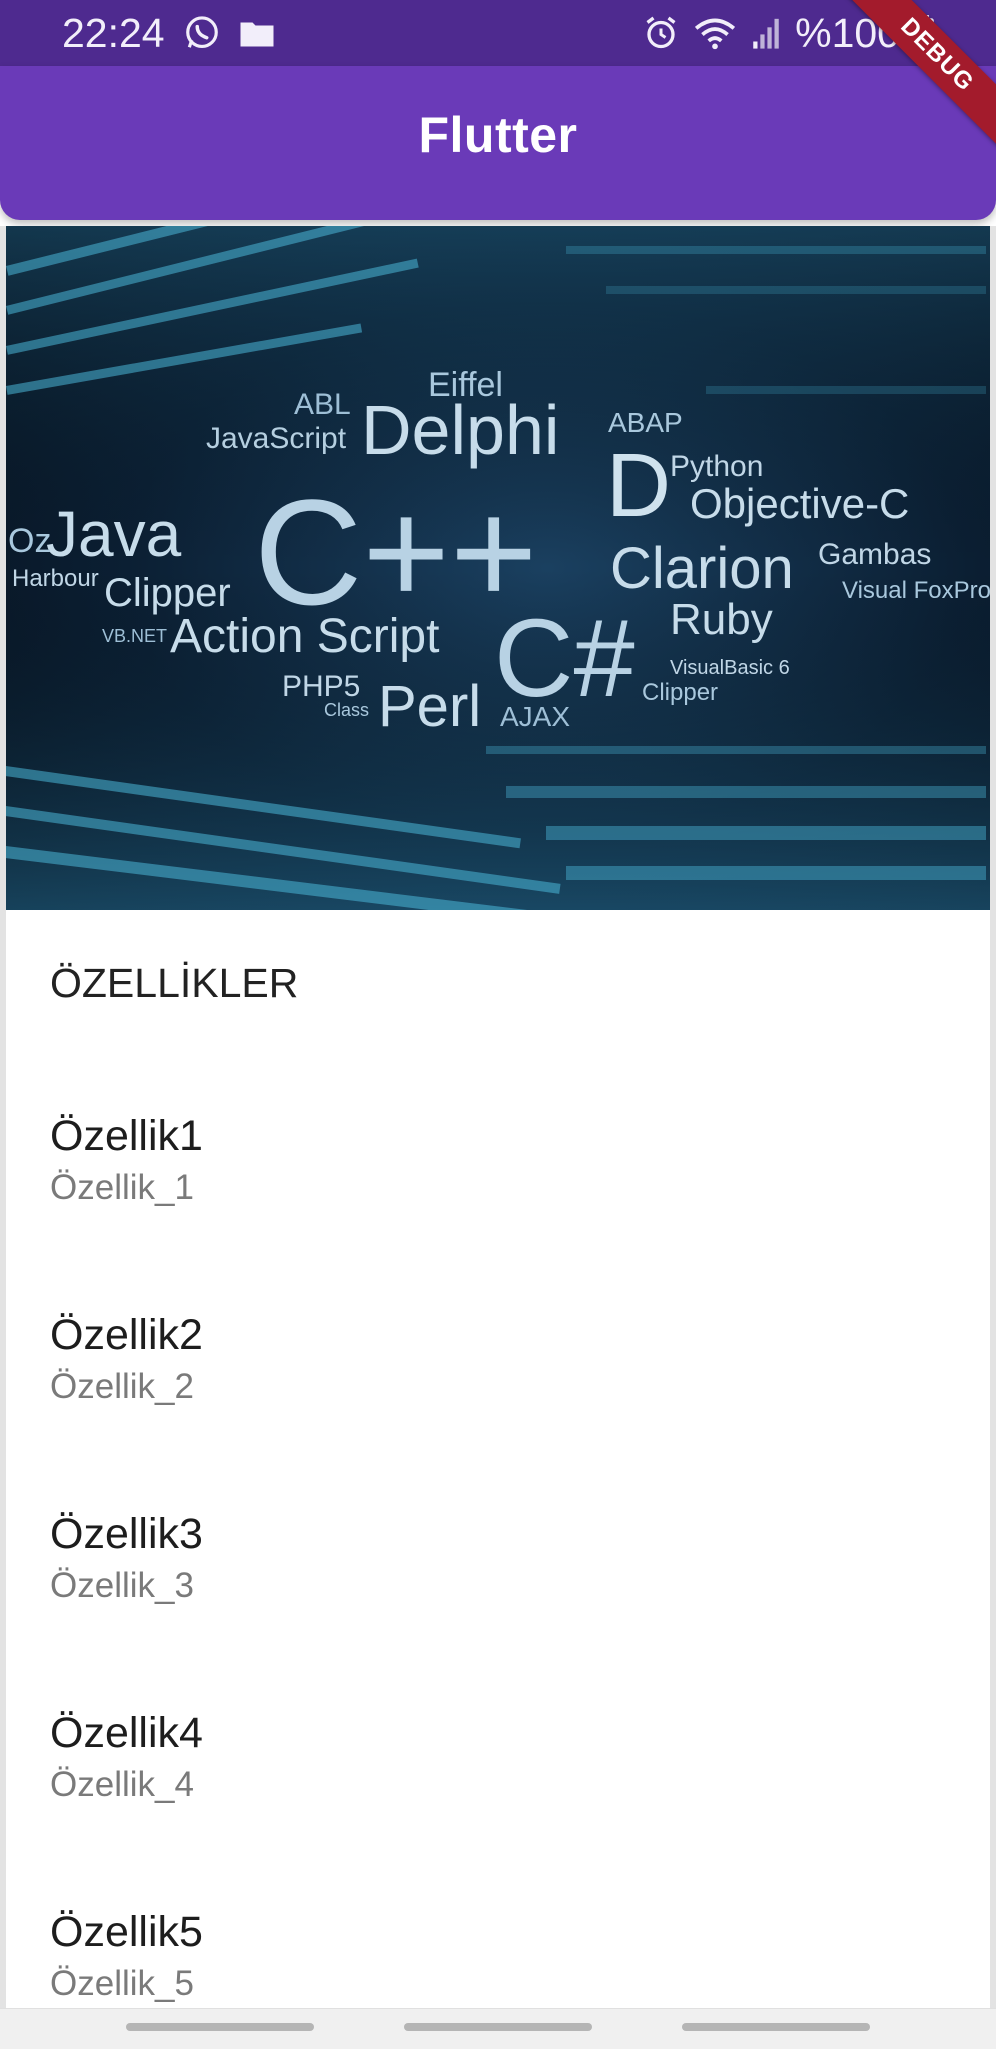 The width and height of the screenshot is (996, 2049). What do you see at coordinates (126, 1932) in the screenshot?
I see `list-item-title: Özellik5` at bounding box center [126, 1932].